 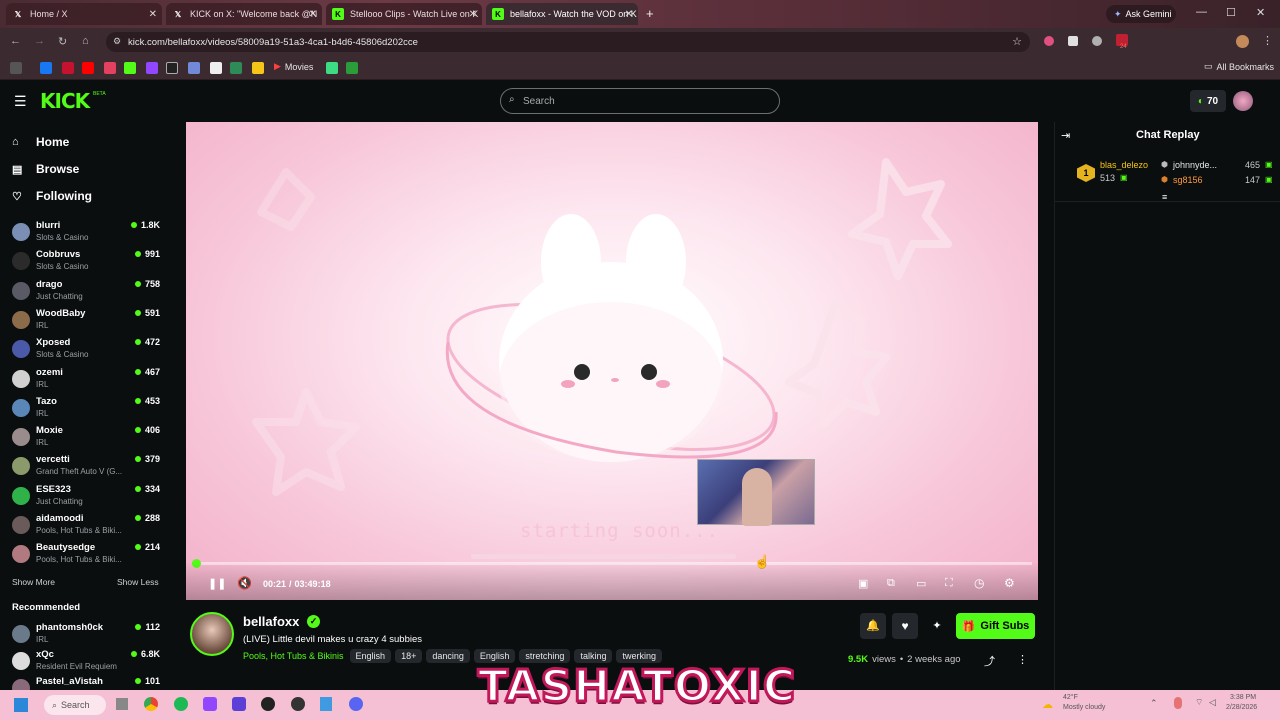 I want to click on apps-icon, so click(x=16, y=68).